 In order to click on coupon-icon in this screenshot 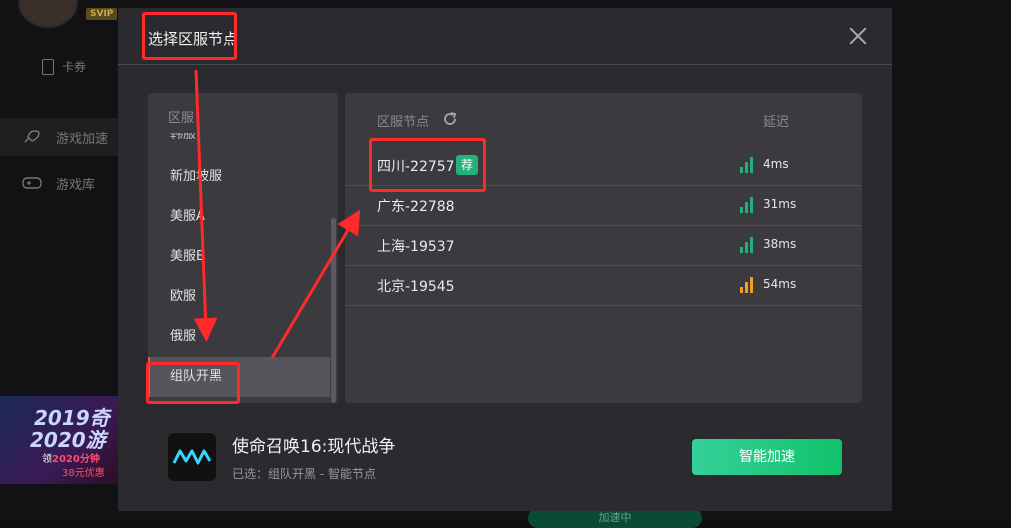, I will do `click(48, 66)`.